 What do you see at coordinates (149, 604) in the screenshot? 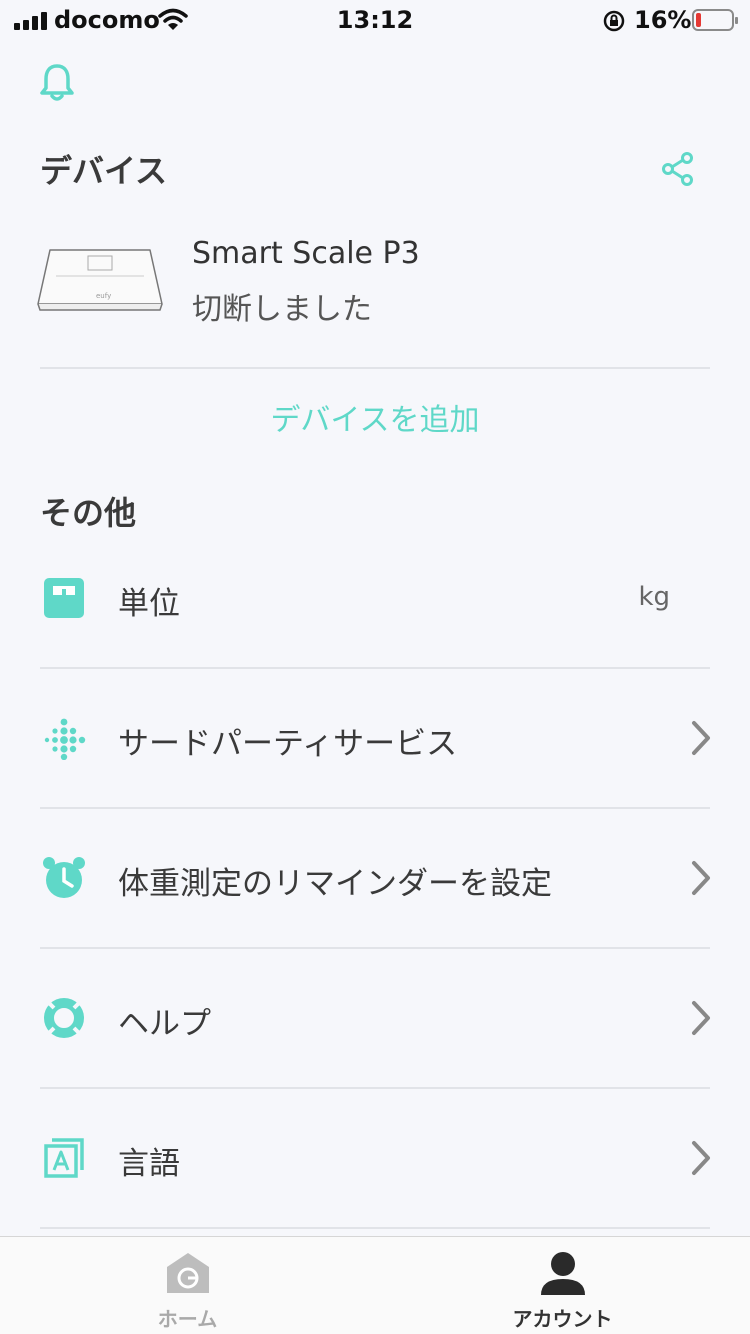
I see `menu-item-label: 単位` at bounding box center [149, 604].